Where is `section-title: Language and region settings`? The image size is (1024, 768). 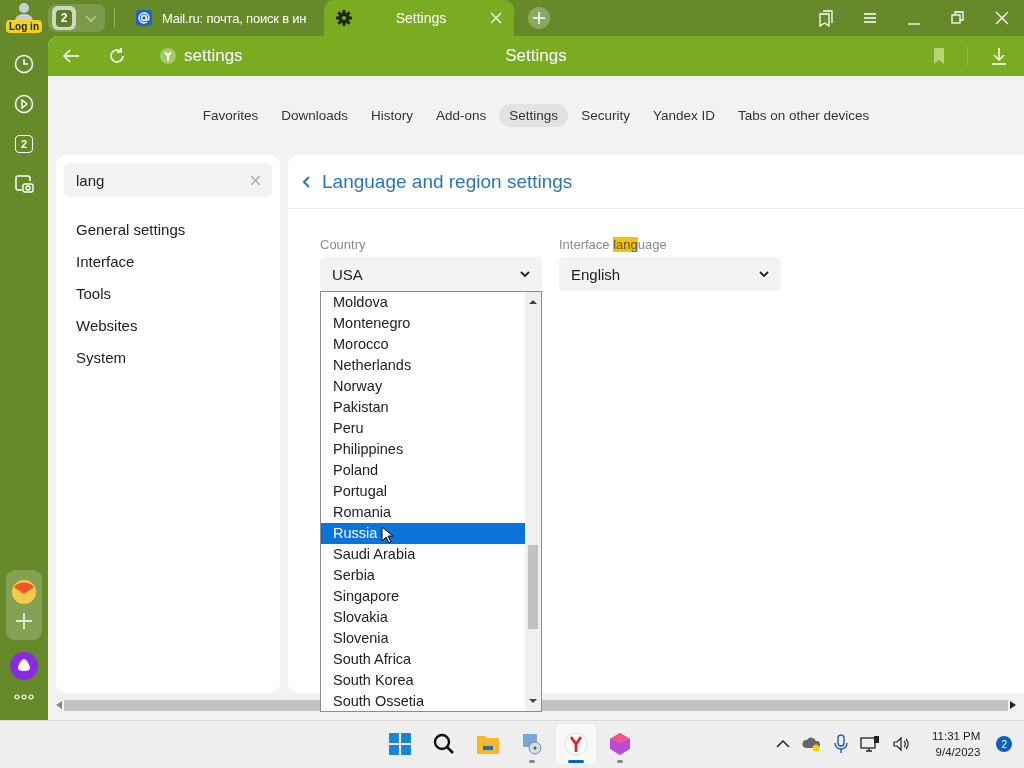
section-title: Language and region settings is located at coordinates (447, 181).